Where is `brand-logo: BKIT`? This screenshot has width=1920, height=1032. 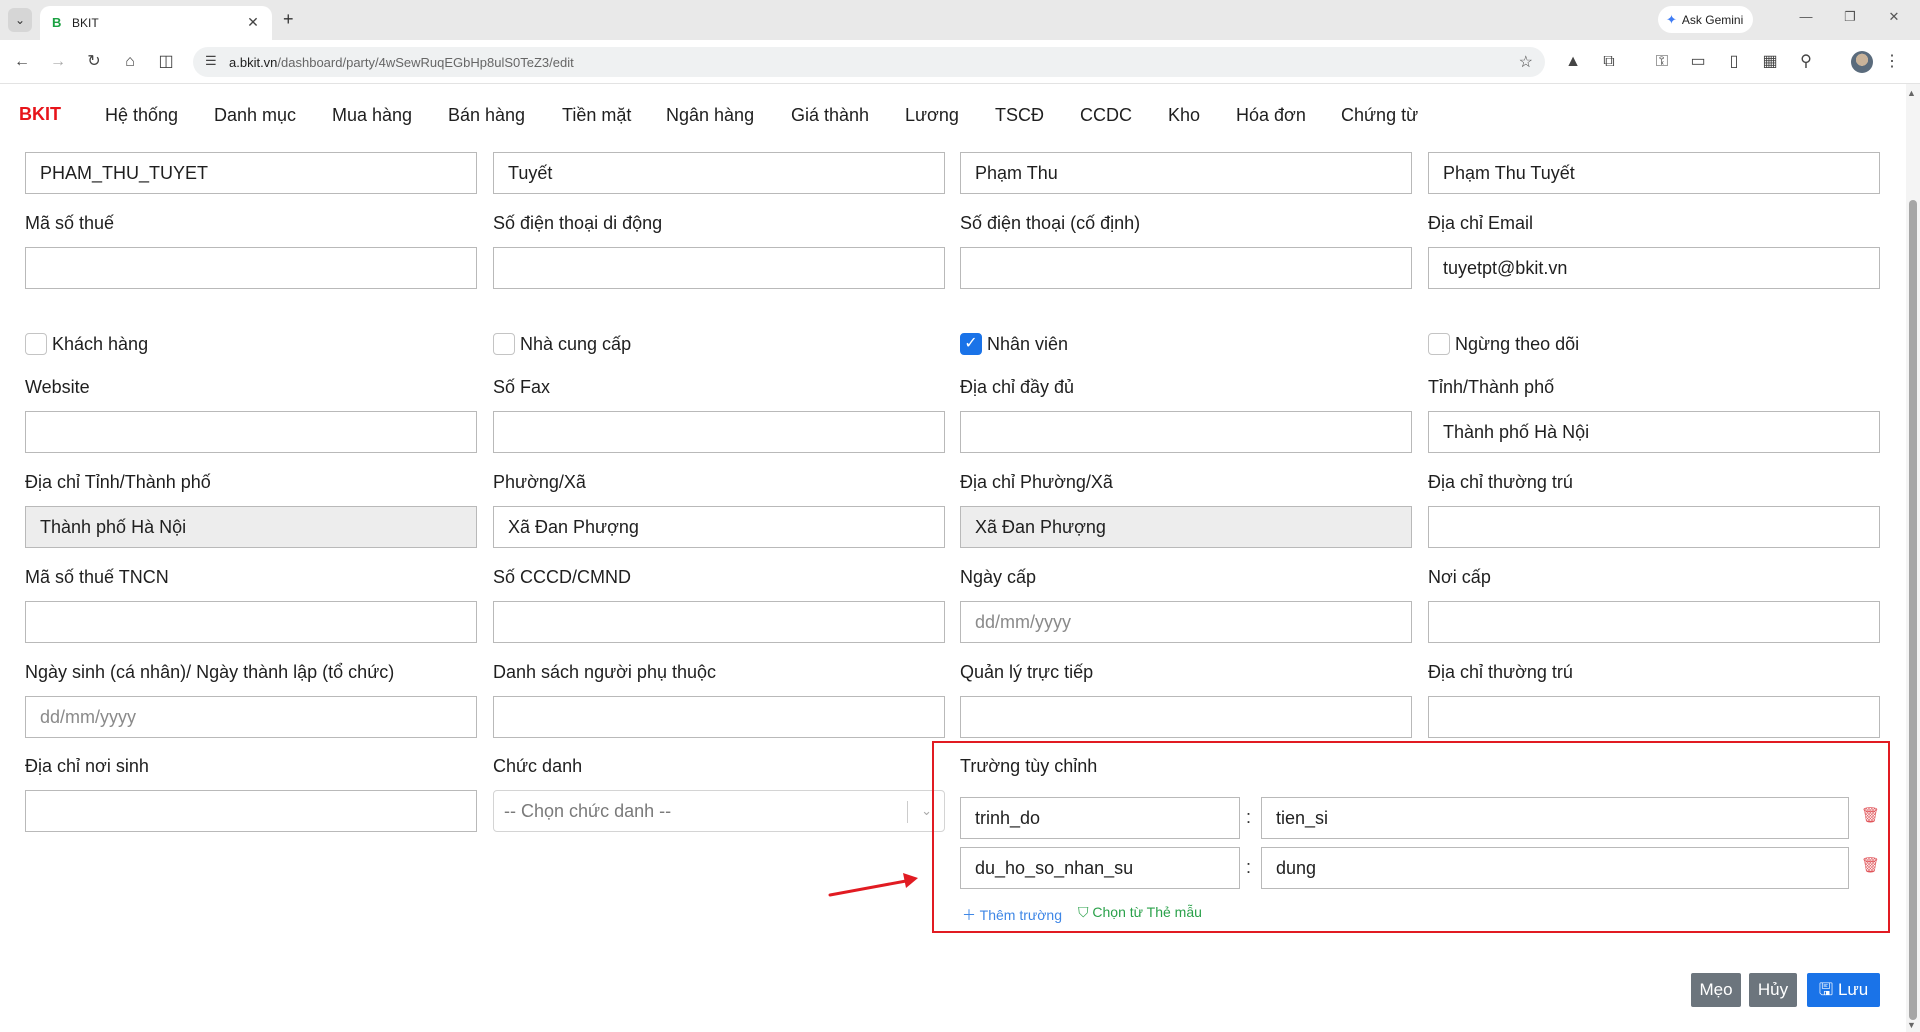
brand-logo: BKIT is located at coordinates (40, 114).